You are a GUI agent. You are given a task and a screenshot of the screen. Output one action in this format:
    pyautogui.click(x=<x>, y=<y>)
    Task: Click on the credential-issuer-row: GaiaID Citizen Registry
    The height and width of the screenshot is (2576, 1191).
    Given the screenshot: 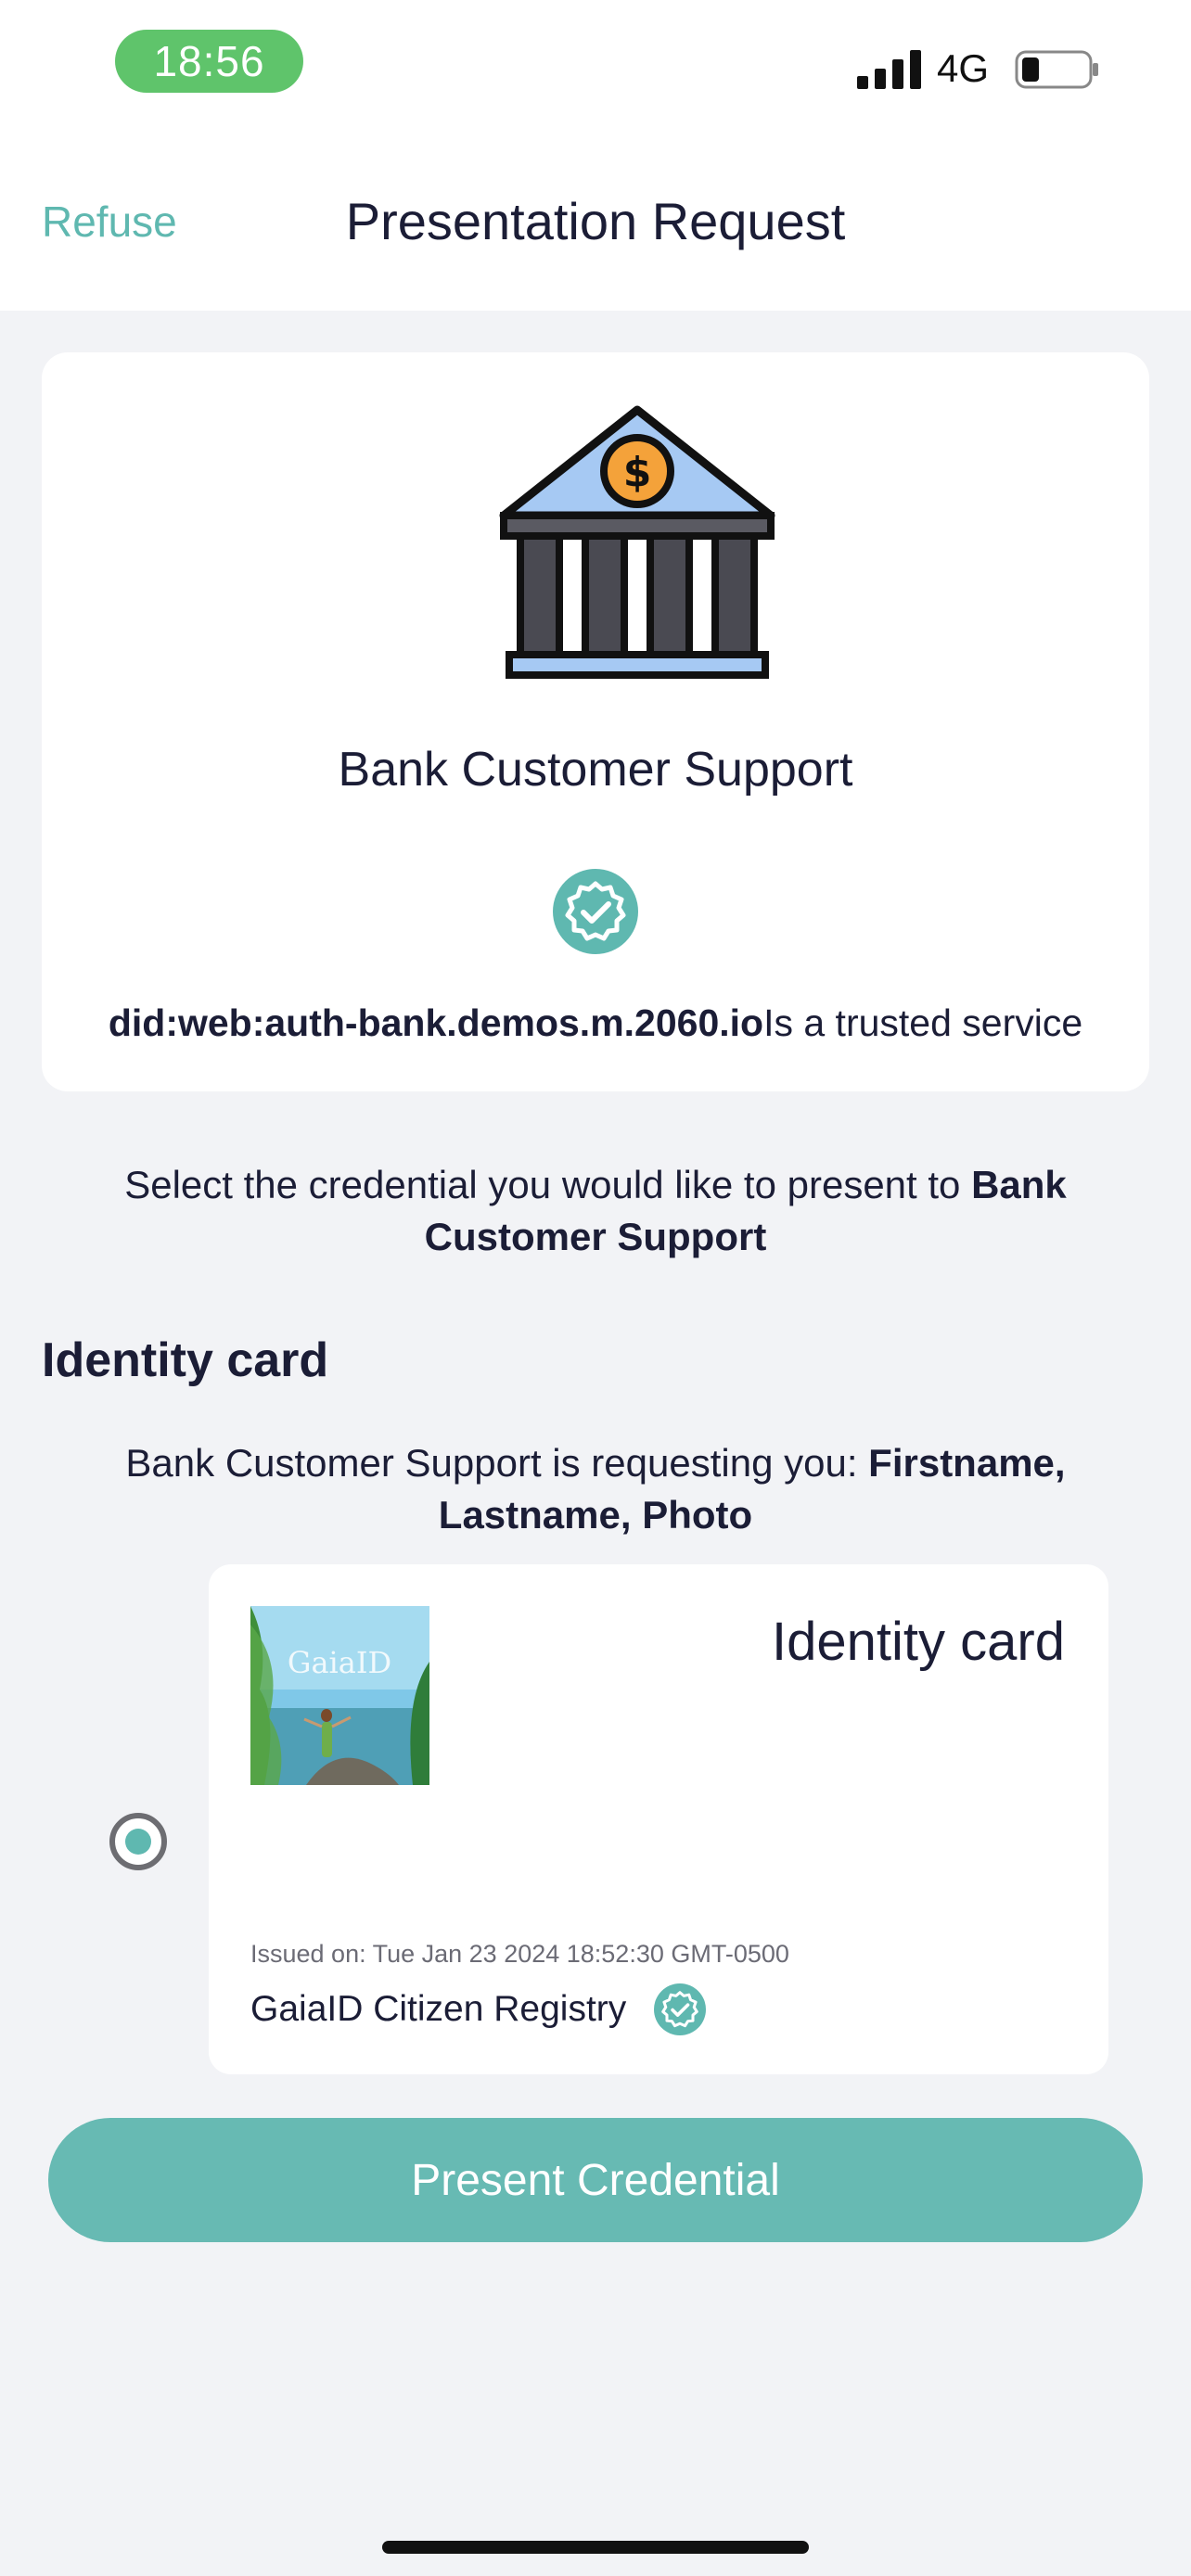 What is the action you would take?
    pyautogui.click(x=478, y=2009)
    